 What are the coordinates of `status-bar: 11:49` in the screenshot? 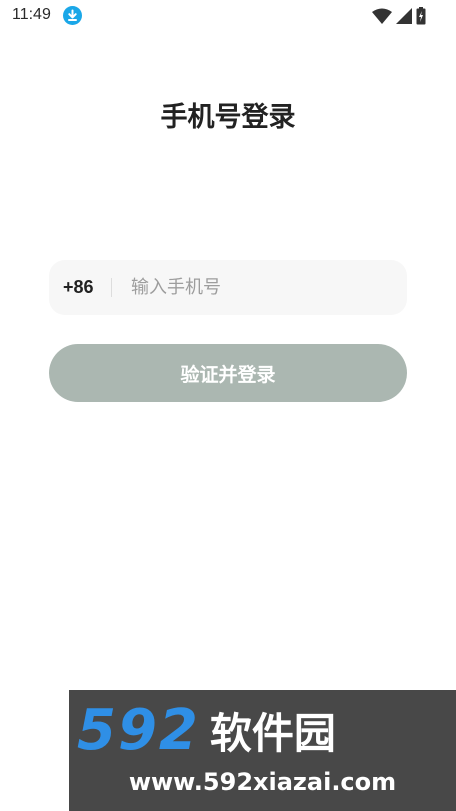 It's located at (228, 16).